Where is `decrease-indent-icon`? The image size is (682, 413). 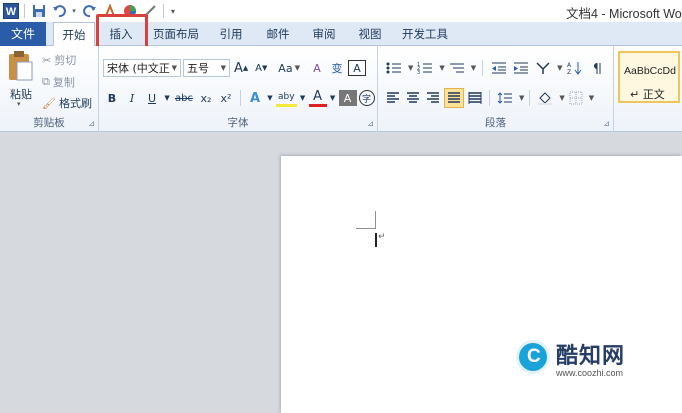
decrease-indent-icon is located at coordinates (499, 68).